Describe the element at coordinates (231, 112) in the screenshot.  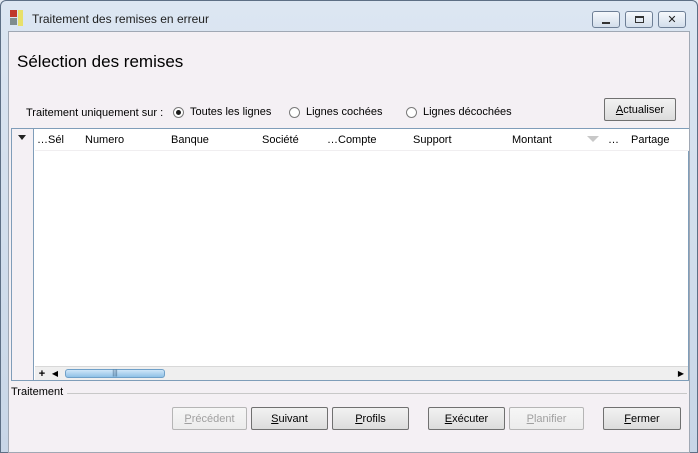
I see `radio-all-lines-label: Toutes les lignes` at that location.